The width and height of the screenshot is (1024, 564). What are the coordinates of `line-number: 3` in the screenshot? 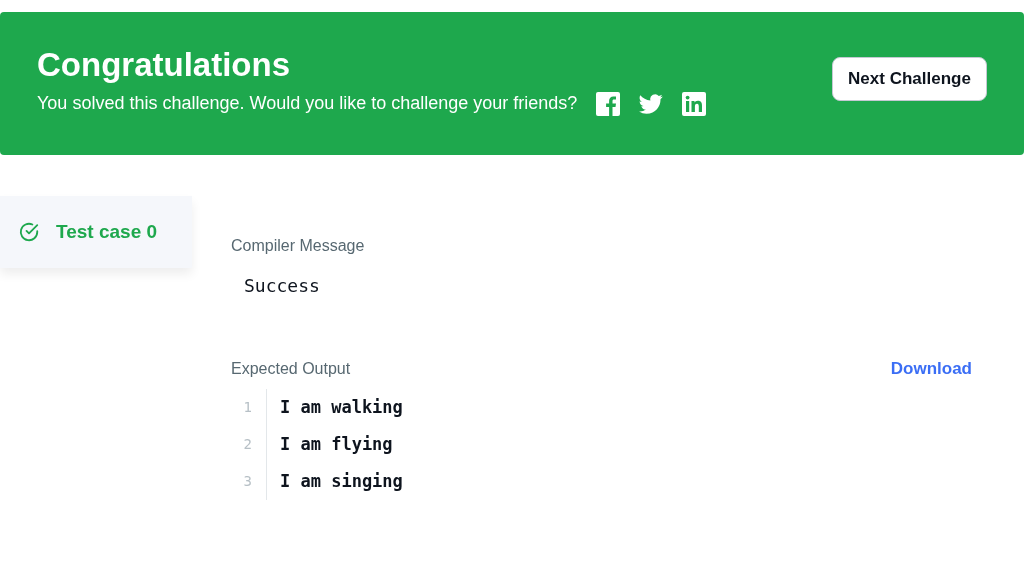 It's located at (249, 481).